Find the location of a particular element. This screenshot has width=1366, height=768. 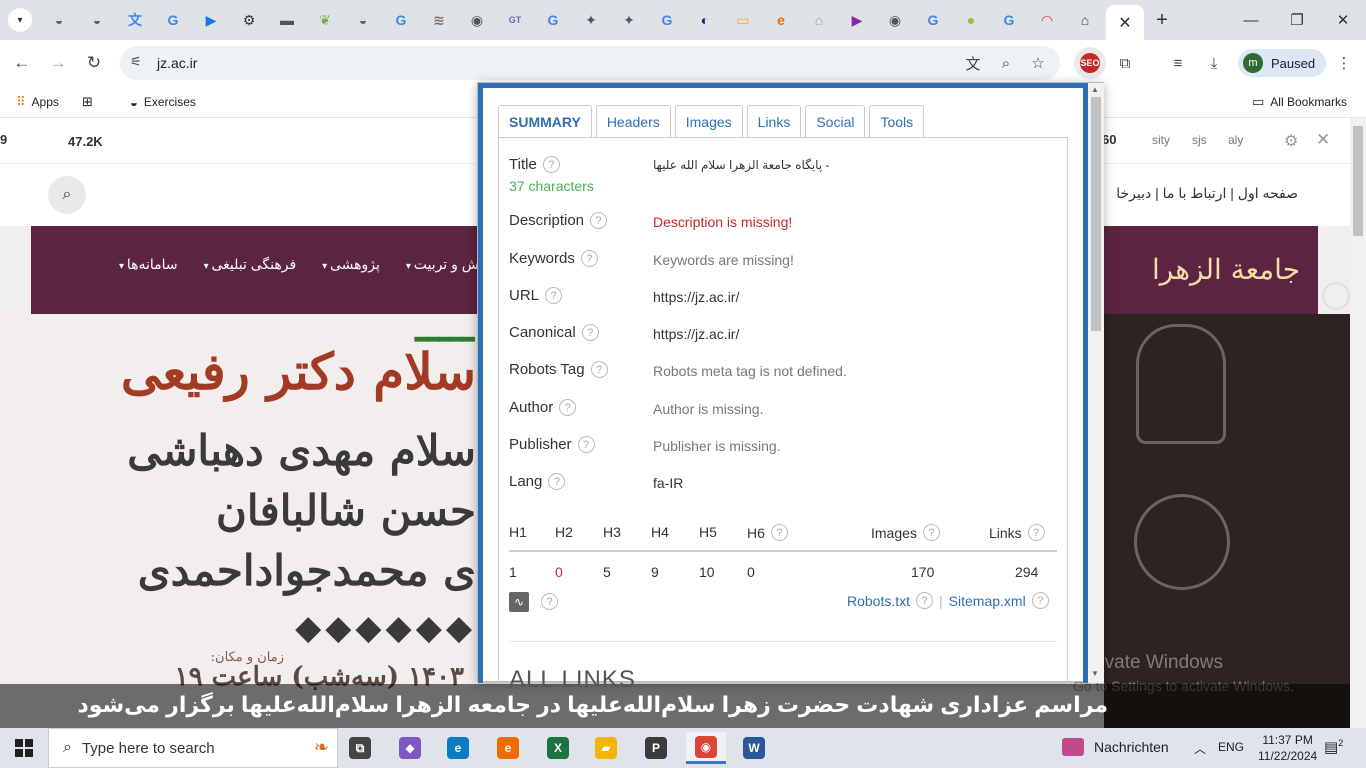

url-text: jz.ac.ir is located at coordinates (177, 63).